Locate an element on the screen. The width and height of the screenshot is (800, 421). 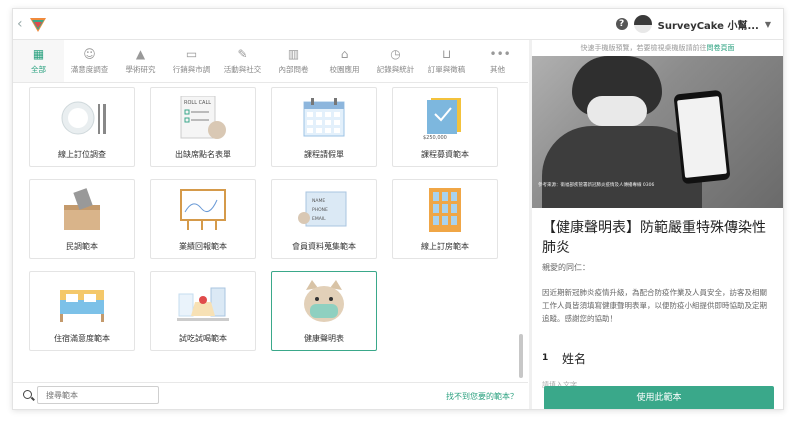
template-label: 住宿滿意度範本 is located at coordinates (82, 338).